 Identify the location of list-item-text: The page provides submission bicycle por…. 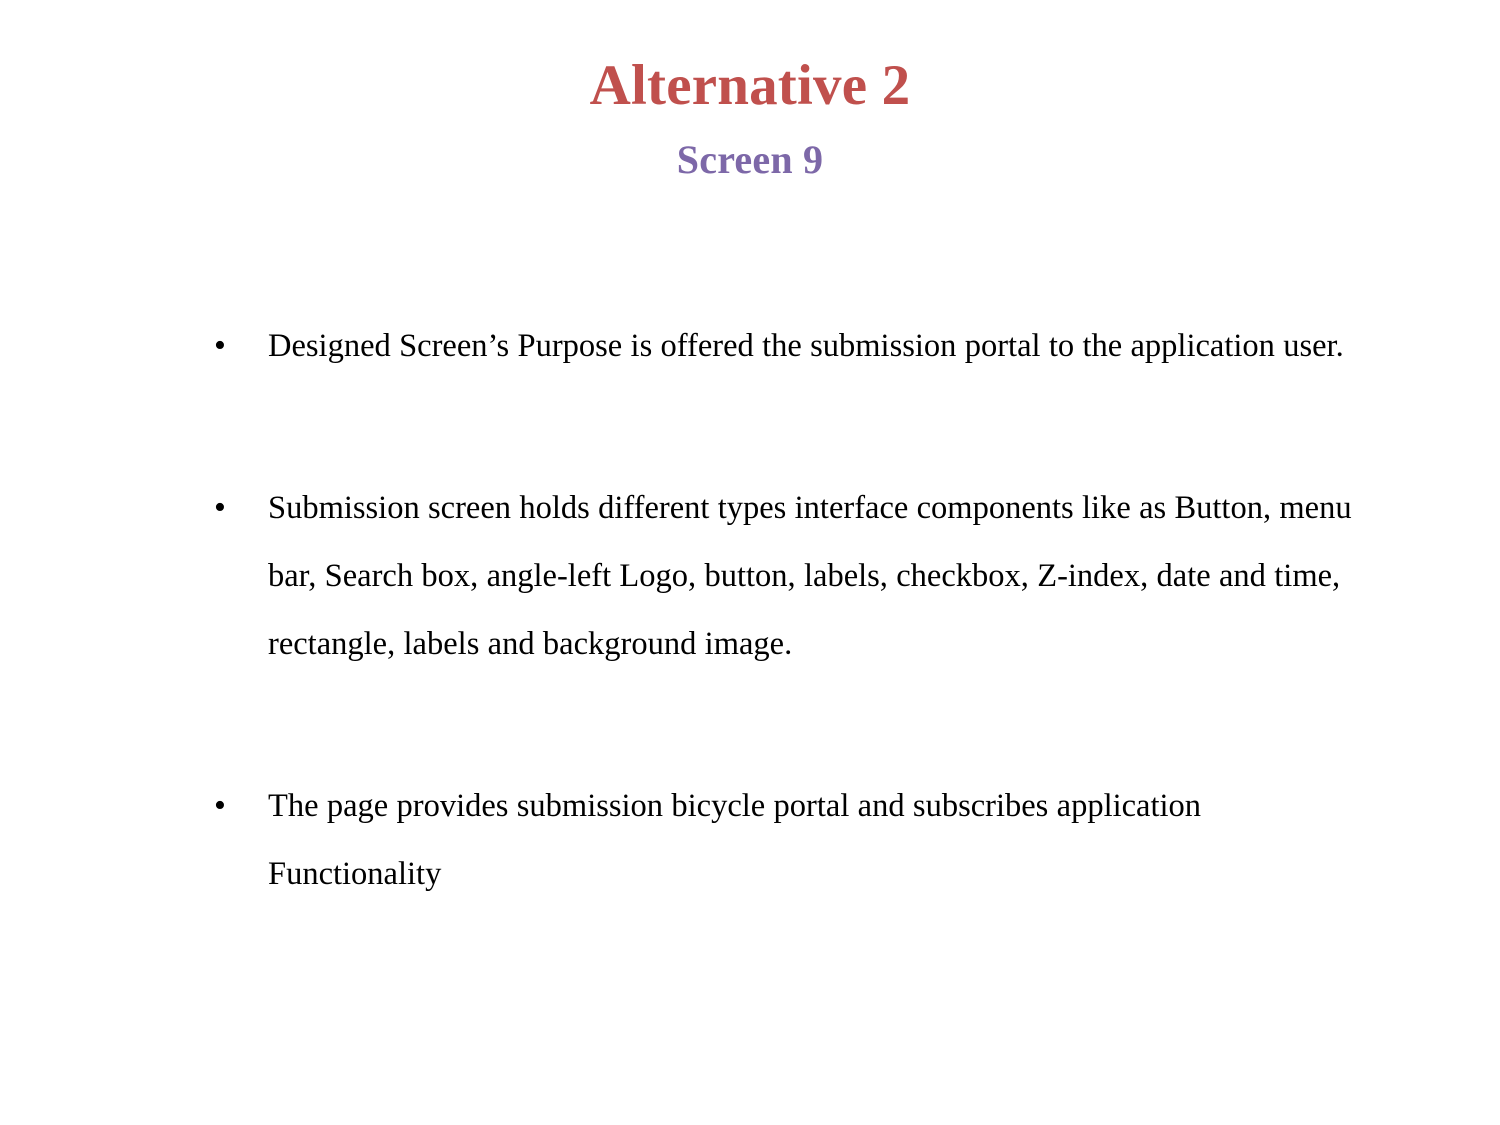
(735, 840).